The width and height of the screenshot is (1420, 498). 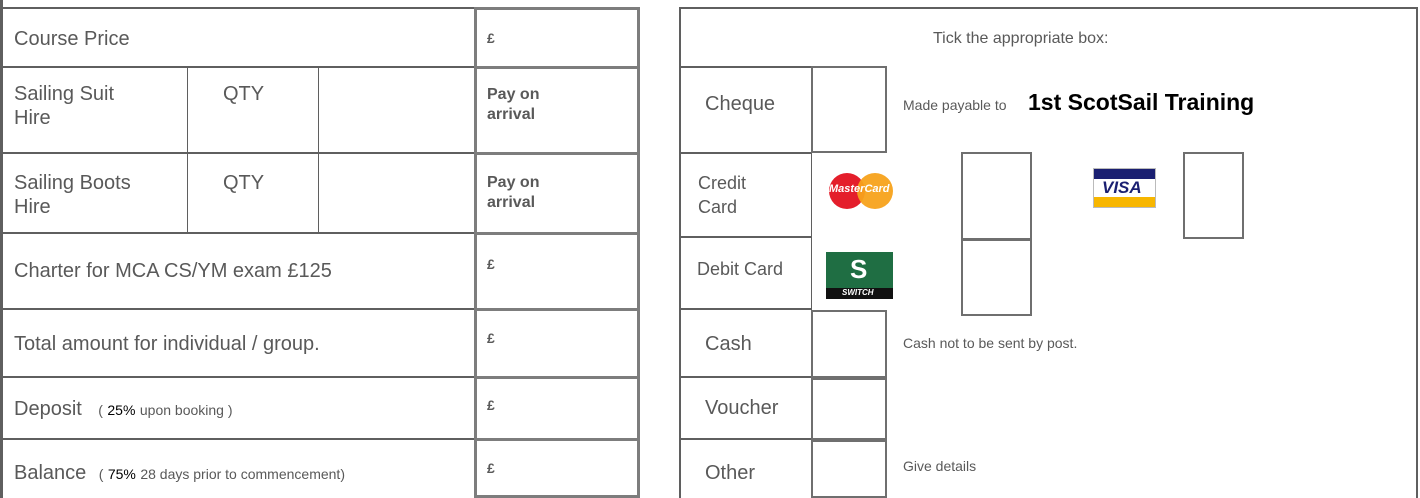 What do you see at coordinates (513, 94) in the screenshot?
I see `suit-pay-line1: Pay on` at bounding box center [513, 94].